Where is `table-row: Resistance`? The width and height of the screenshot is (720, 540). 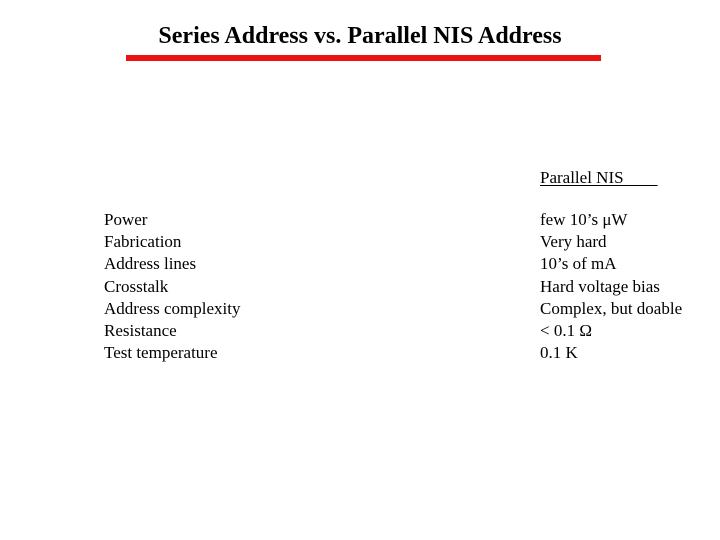
table-row: Resistance is located at coordinates (140, 330).